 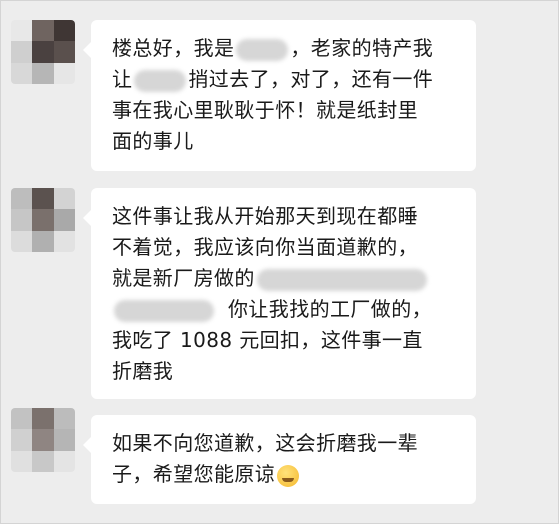 I want to click on message-line: 不着觉，我应该向你当面道歉的，, so click(x=265, y=247).